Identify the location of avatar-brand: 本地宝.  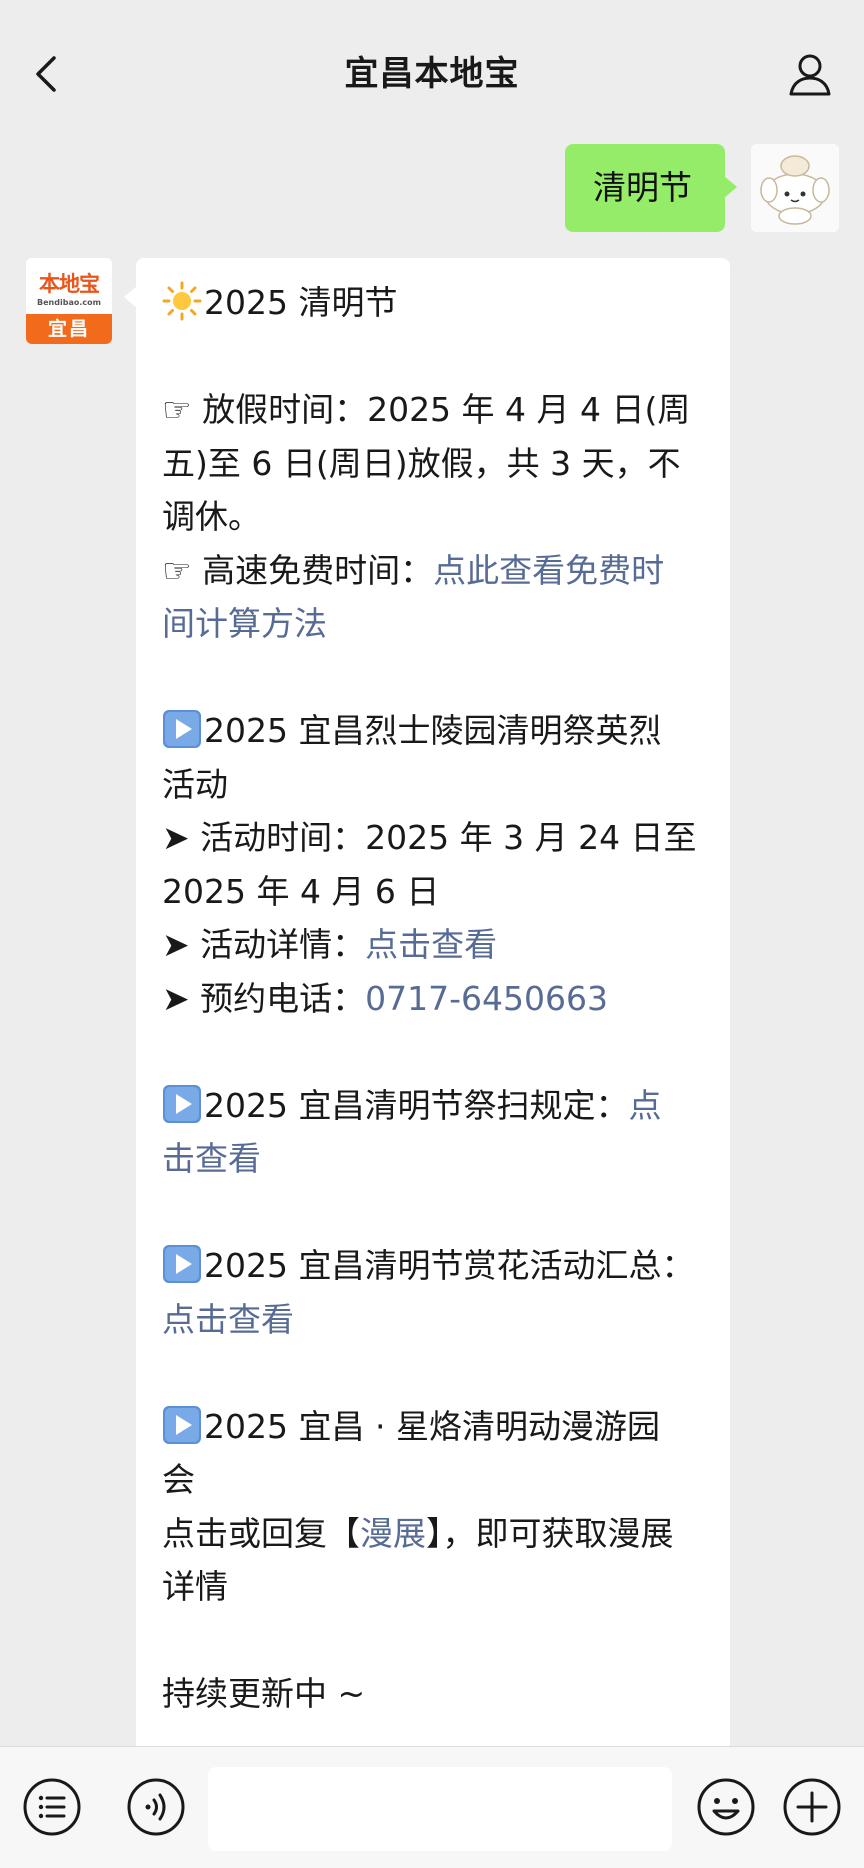
(69, 284).